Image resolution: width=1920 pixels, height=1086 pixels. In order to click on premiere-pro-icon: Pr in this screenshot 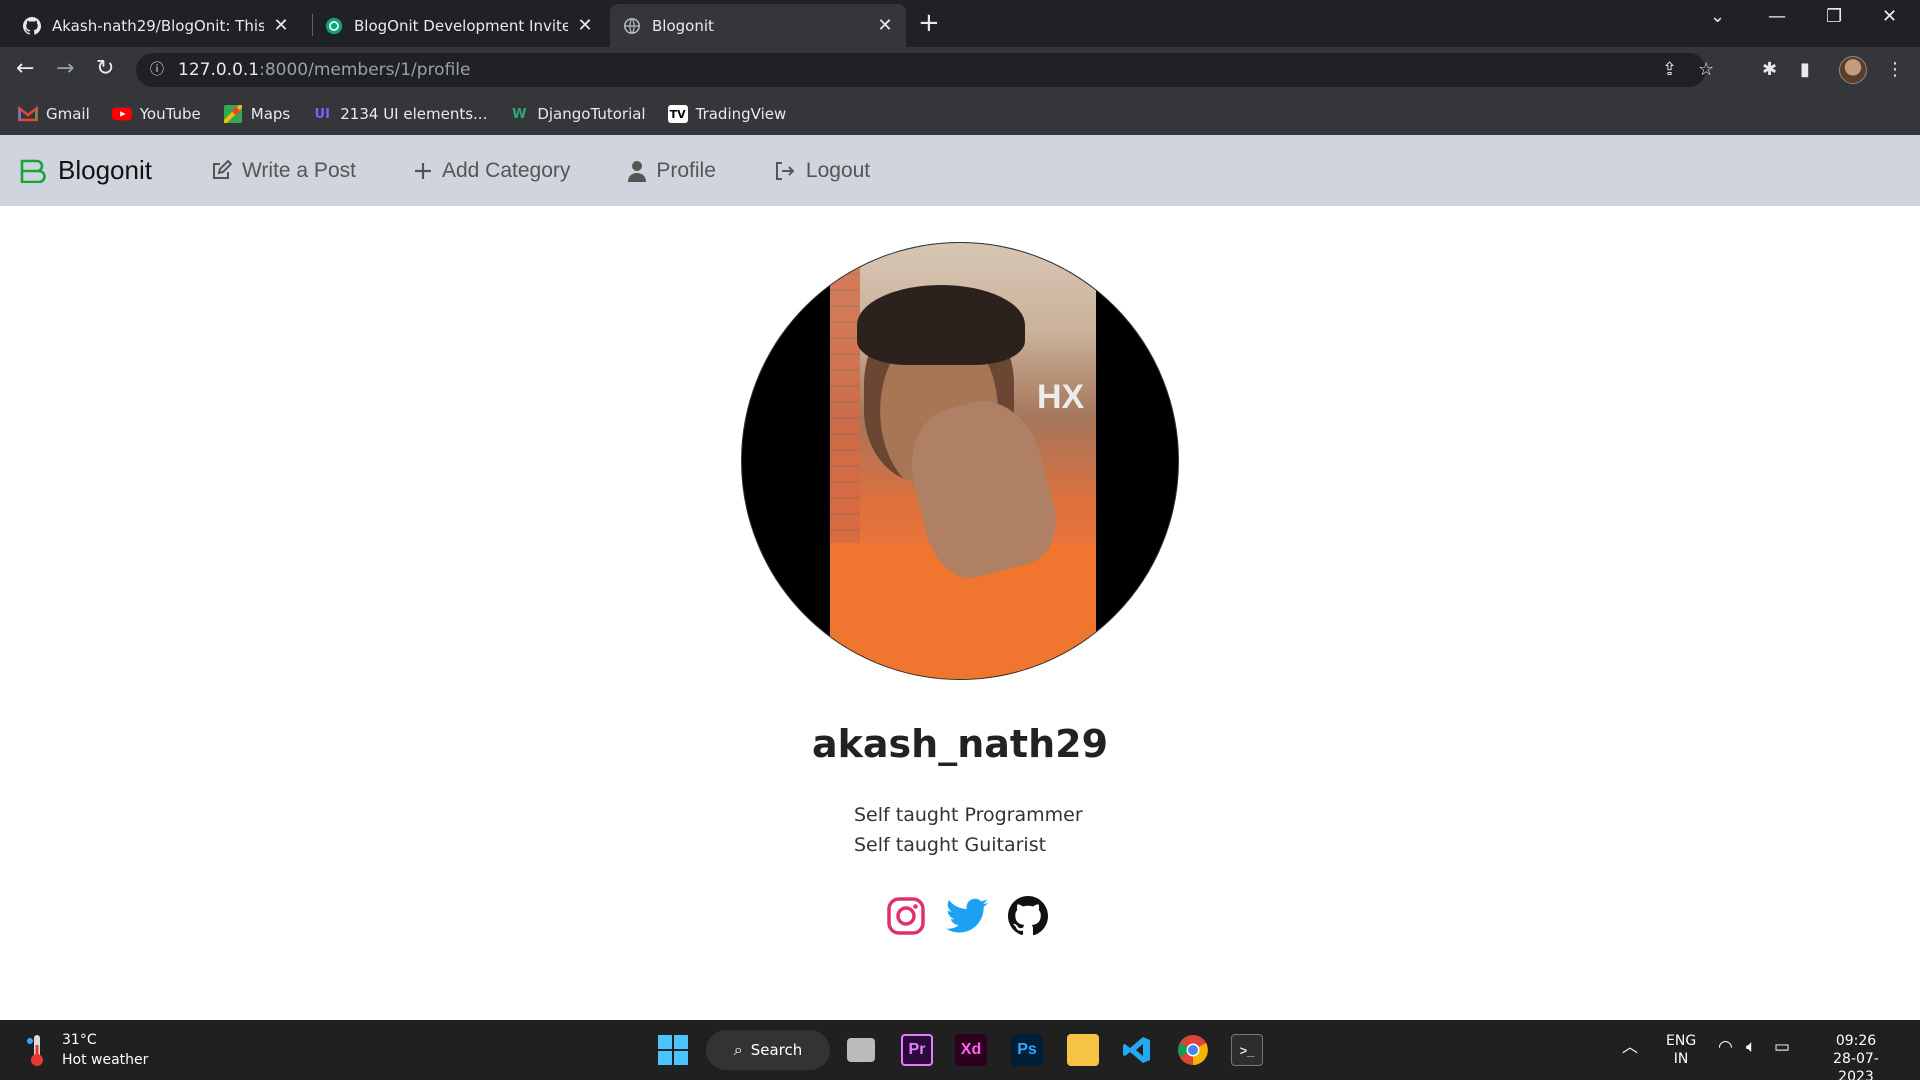, I will do `click(917, 1050)`.